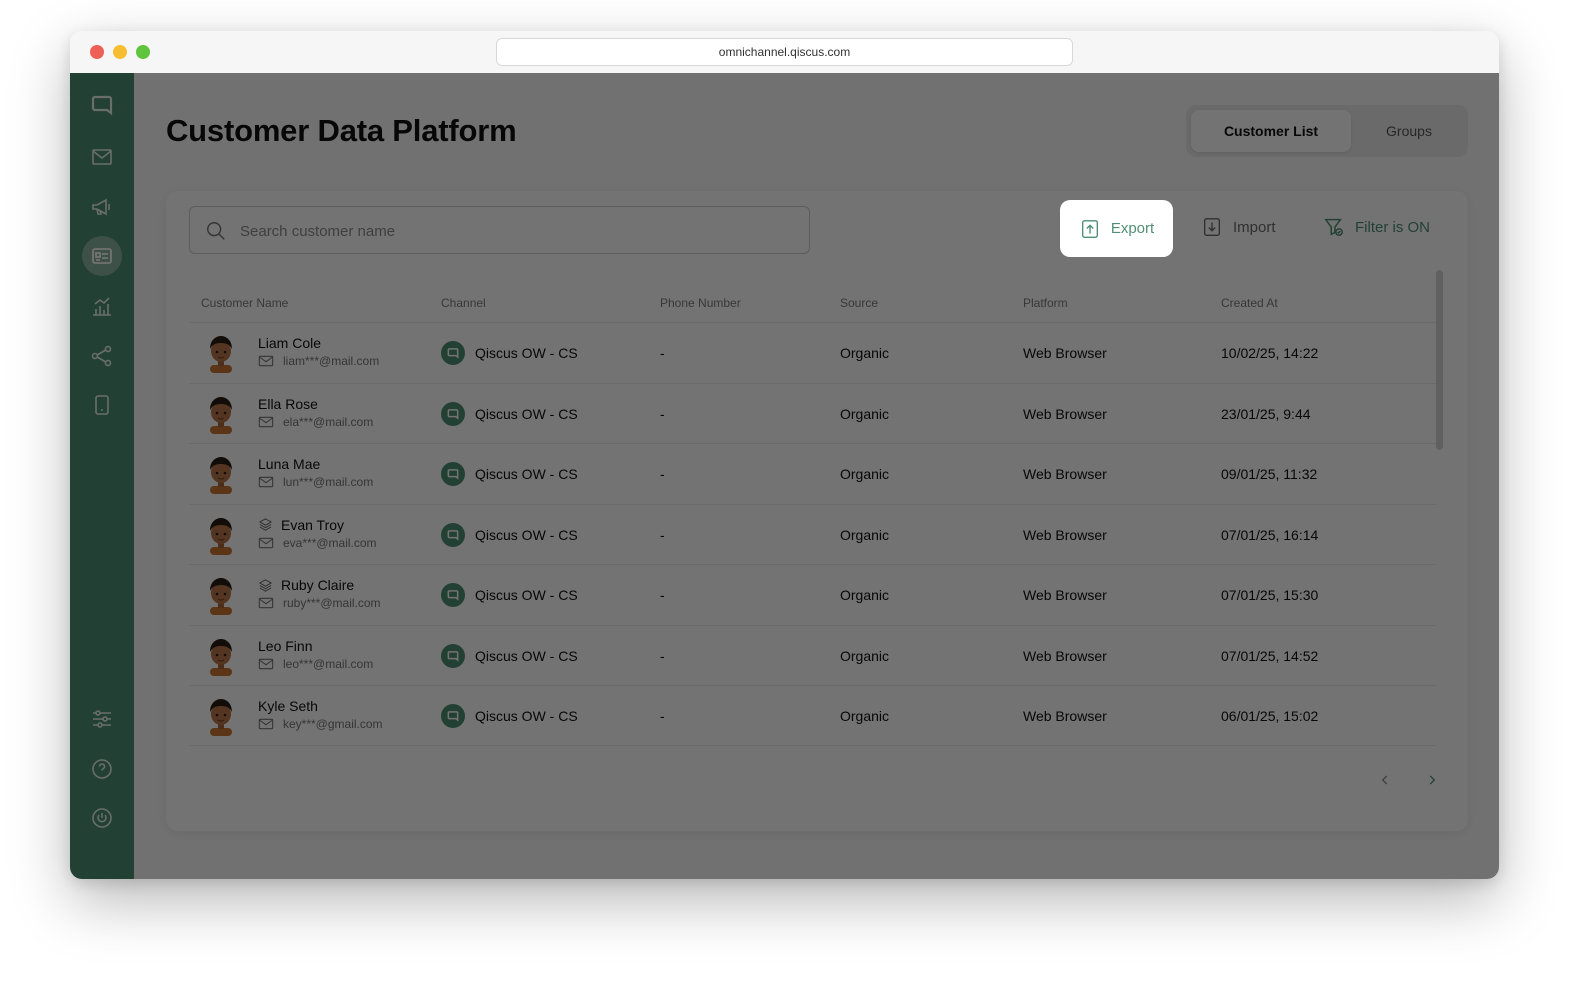 Image resolution: width=1580 pixels, height=995 pixels. I want to click on customer-email: lun***@mail.com, so click(315, 482).